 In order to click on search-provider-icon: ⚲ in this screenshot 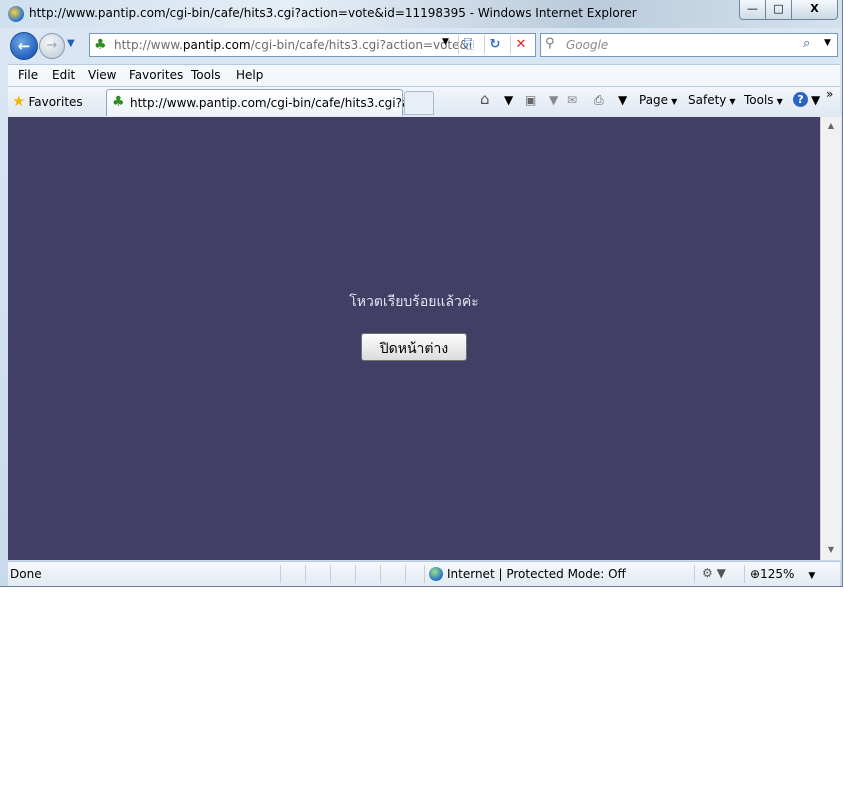, I will do `click(550, 43)`.